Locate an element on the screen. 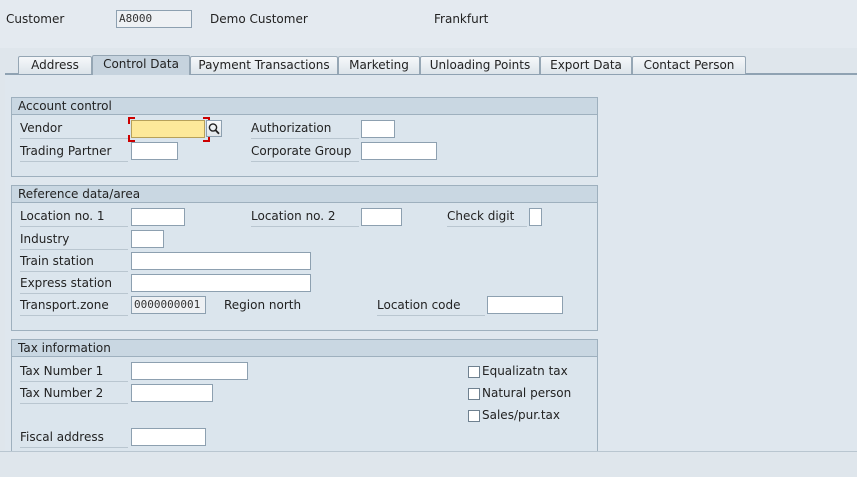 Image resolution: width=857 pixels, height=477 pixels. corporate-group-label: Corporate Group is located at coordinates (305, 151).